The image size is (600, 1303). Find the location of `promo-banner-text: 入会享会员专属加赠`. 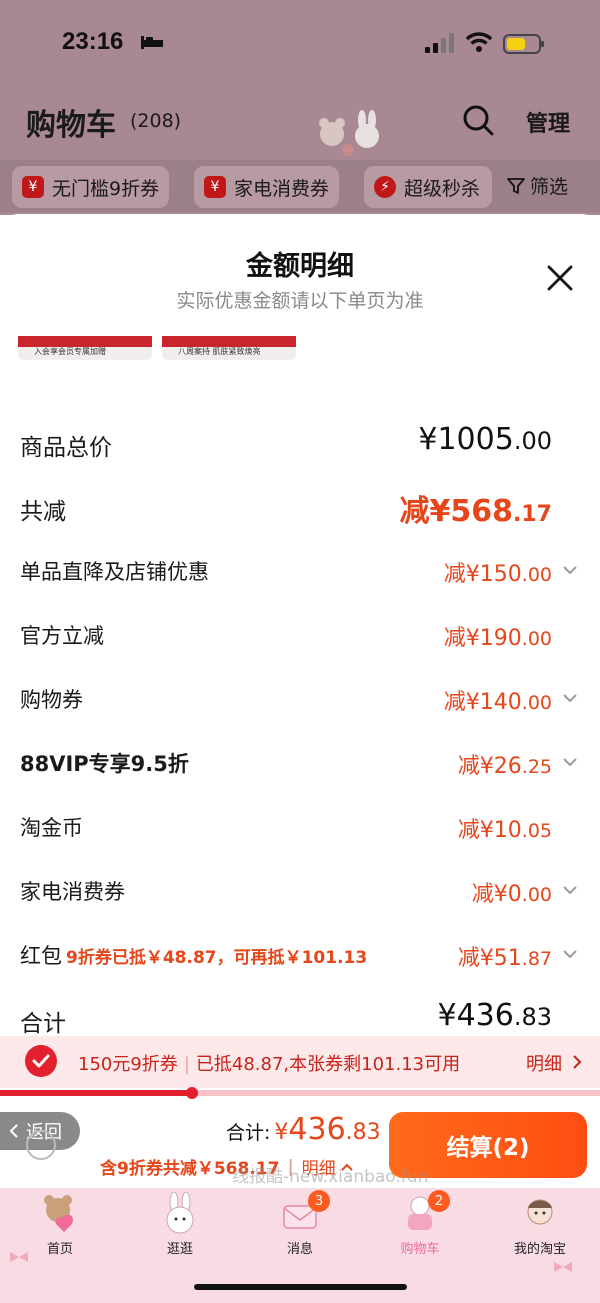

promo-banner-text: 入会享会员专属加赠 is located at coordinates (70, 351).